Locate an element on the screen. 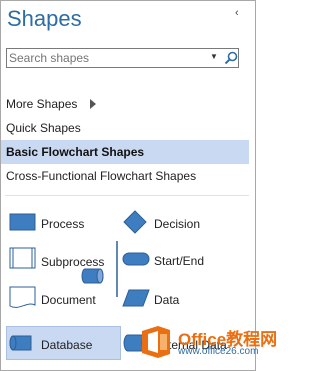 This screenshot has height=371, width=320. shape-label: Data is located at coordinates (167, 300).